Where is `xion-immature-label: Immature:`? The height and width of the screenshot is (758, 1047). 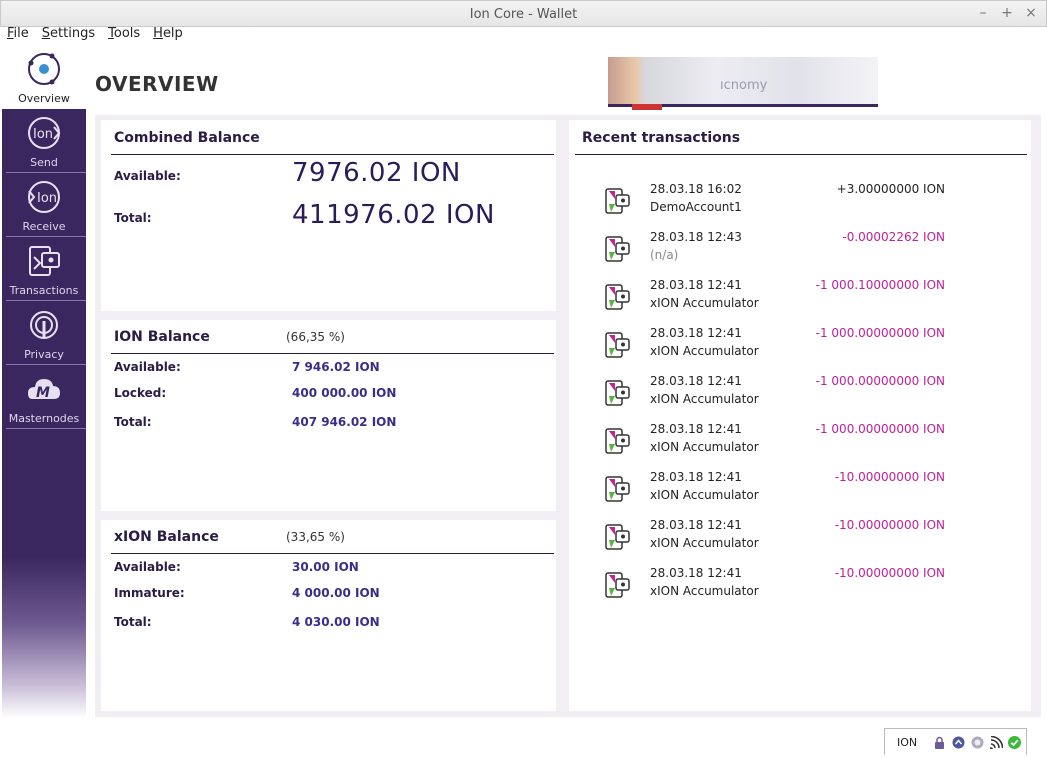
xion-immature-label: Immature: is located at coordinates (149, 593).